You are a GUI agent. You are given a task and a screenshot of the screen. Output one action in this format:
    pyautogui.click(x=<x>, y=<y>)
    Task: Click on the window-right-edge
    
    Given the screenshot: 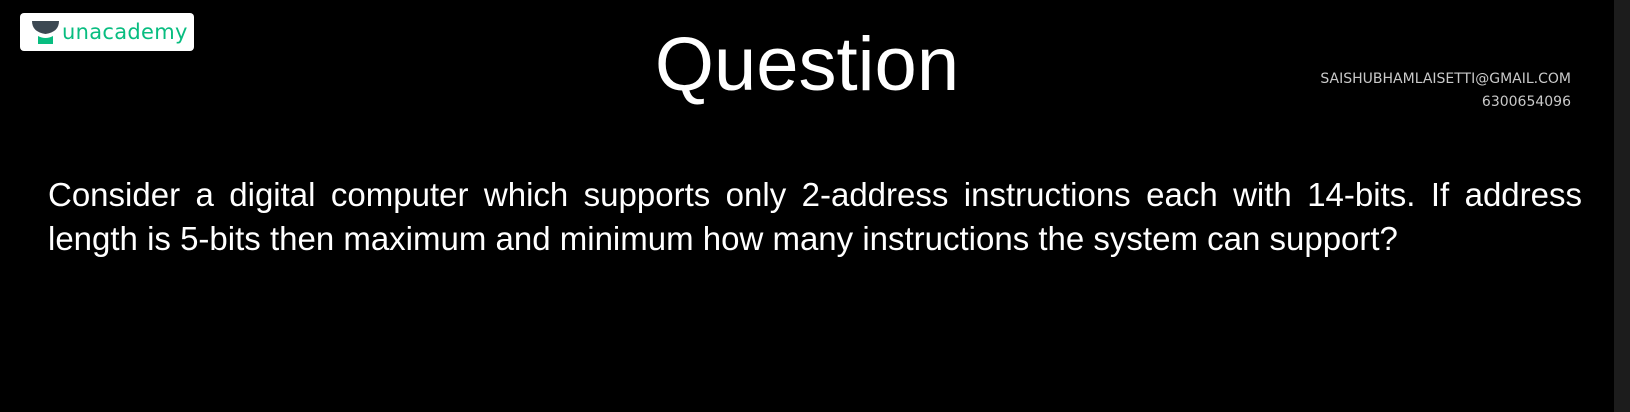 What is the action you would take?
    pyautogui.click(x=1622, y=206)
    